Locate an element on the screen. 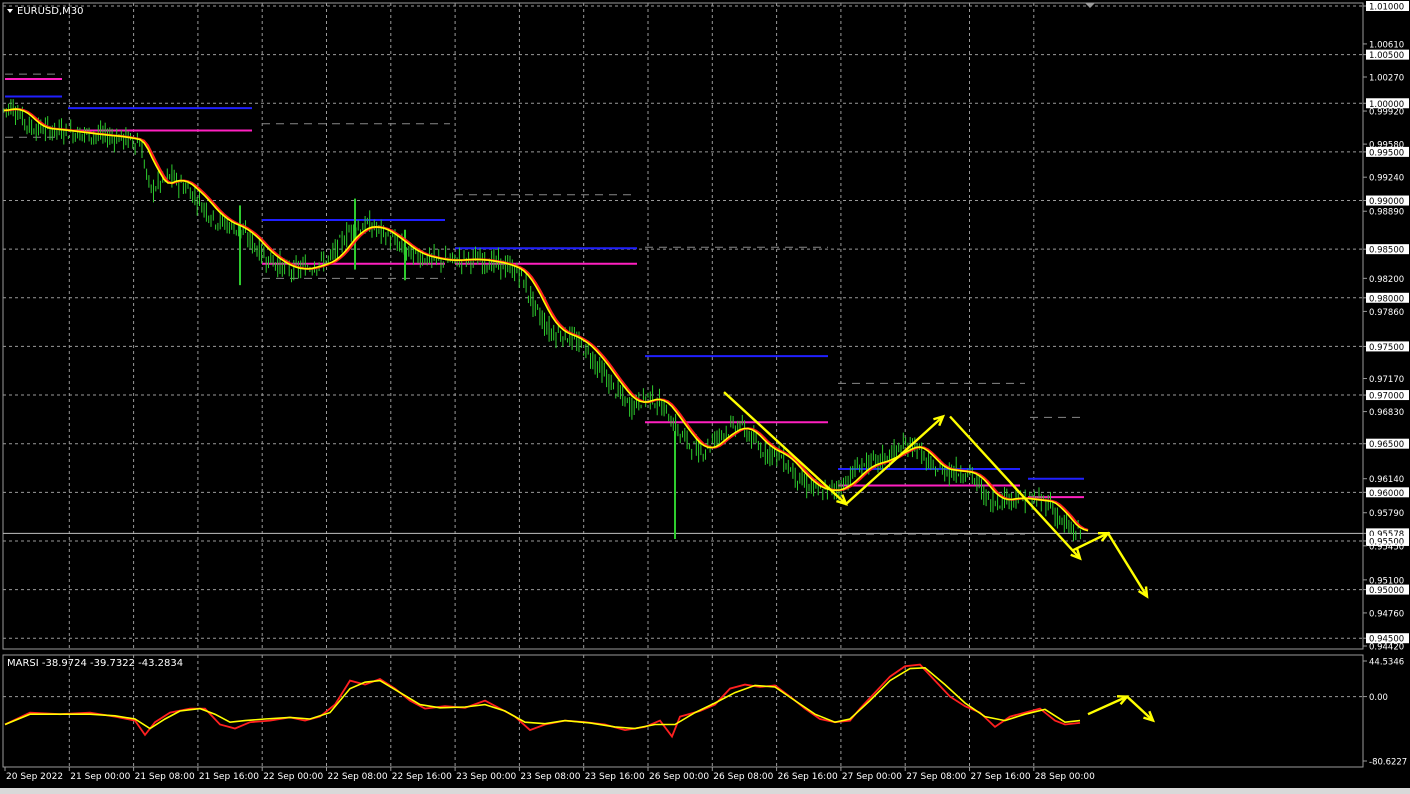 This screenshot has width=1410, height=794. y-tick-label: 0.98200 is located at coordinates (1386, 280).